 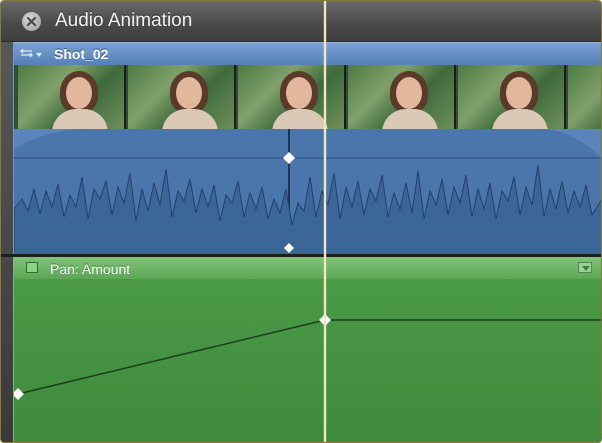 I want to click on volume-keyframe, so click(x=289, y=158).